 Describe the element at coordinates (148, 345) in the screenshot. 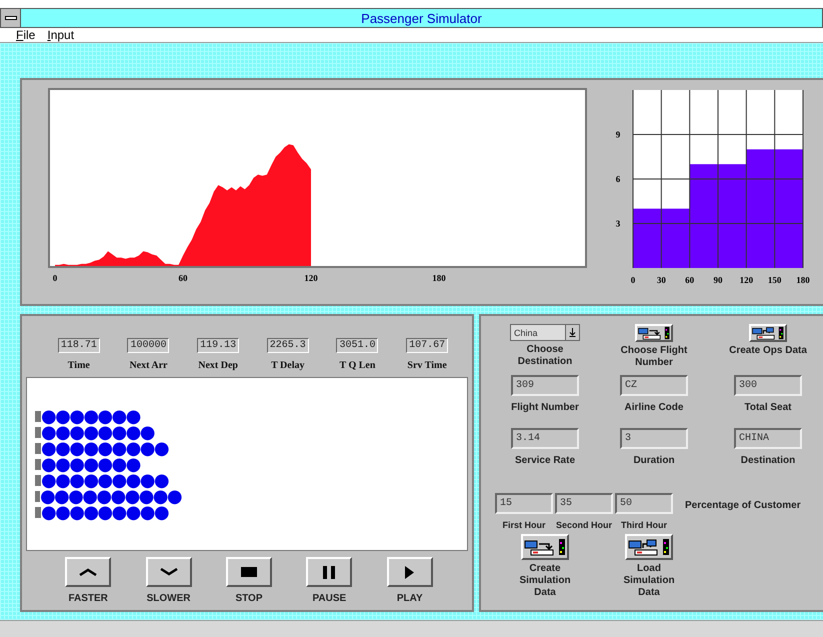

I see `readout-field: 100000` at that location.